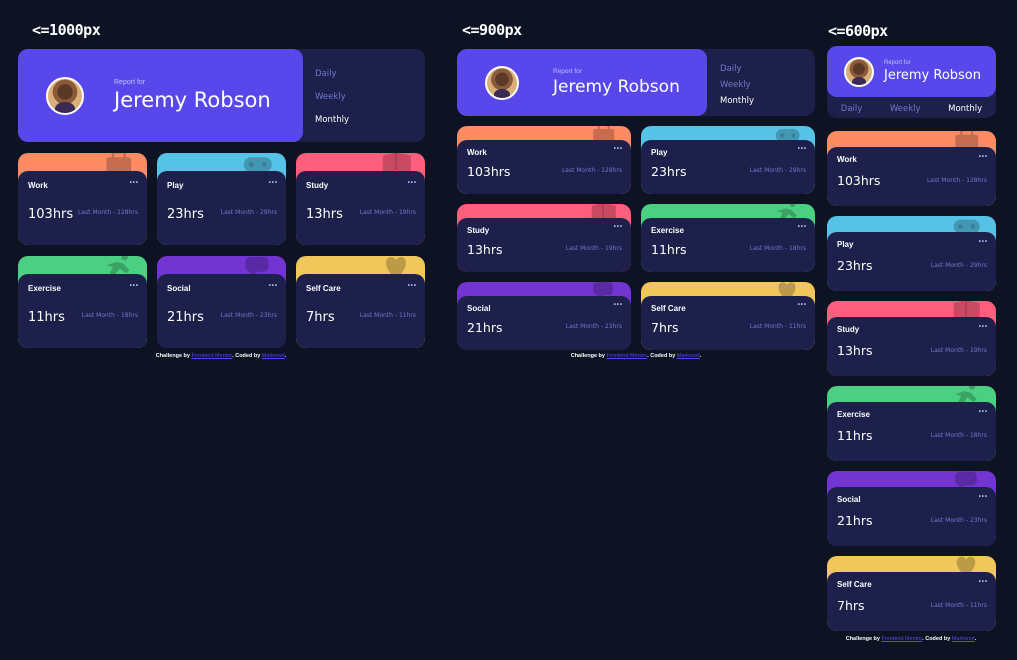 The width and height of the screenshot is (1017, 660). What do you see at coordinates (66, 30) in the screenshot?
I see `breakpoint-label-1000: <=1000px` at bounding box center [66, 30].